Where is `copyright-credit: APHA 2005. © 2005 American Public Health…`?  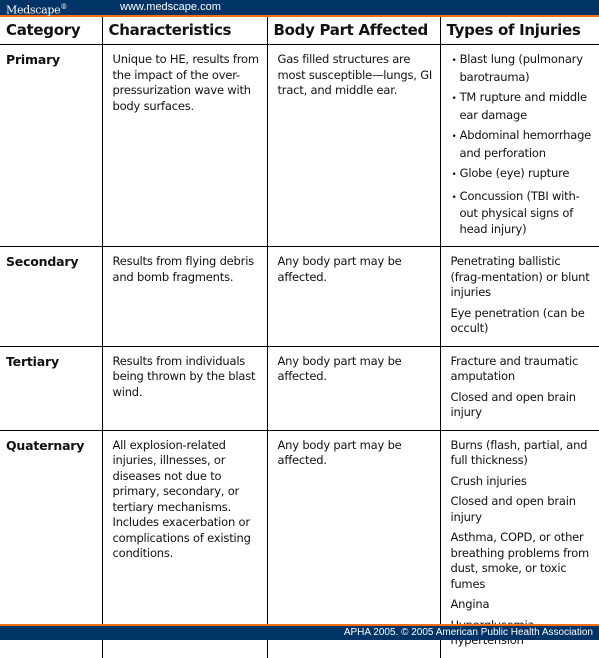 copyright-credit: APHA 2005. © 2005 American Public Health… is located at coordinates (468, 632).